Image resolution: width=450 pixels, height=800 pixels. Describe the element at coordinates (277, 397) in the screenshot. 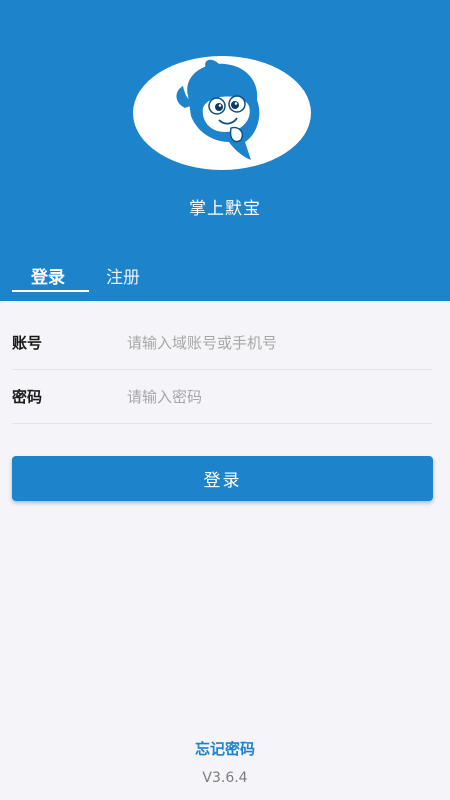

I see `password-input` at that location.